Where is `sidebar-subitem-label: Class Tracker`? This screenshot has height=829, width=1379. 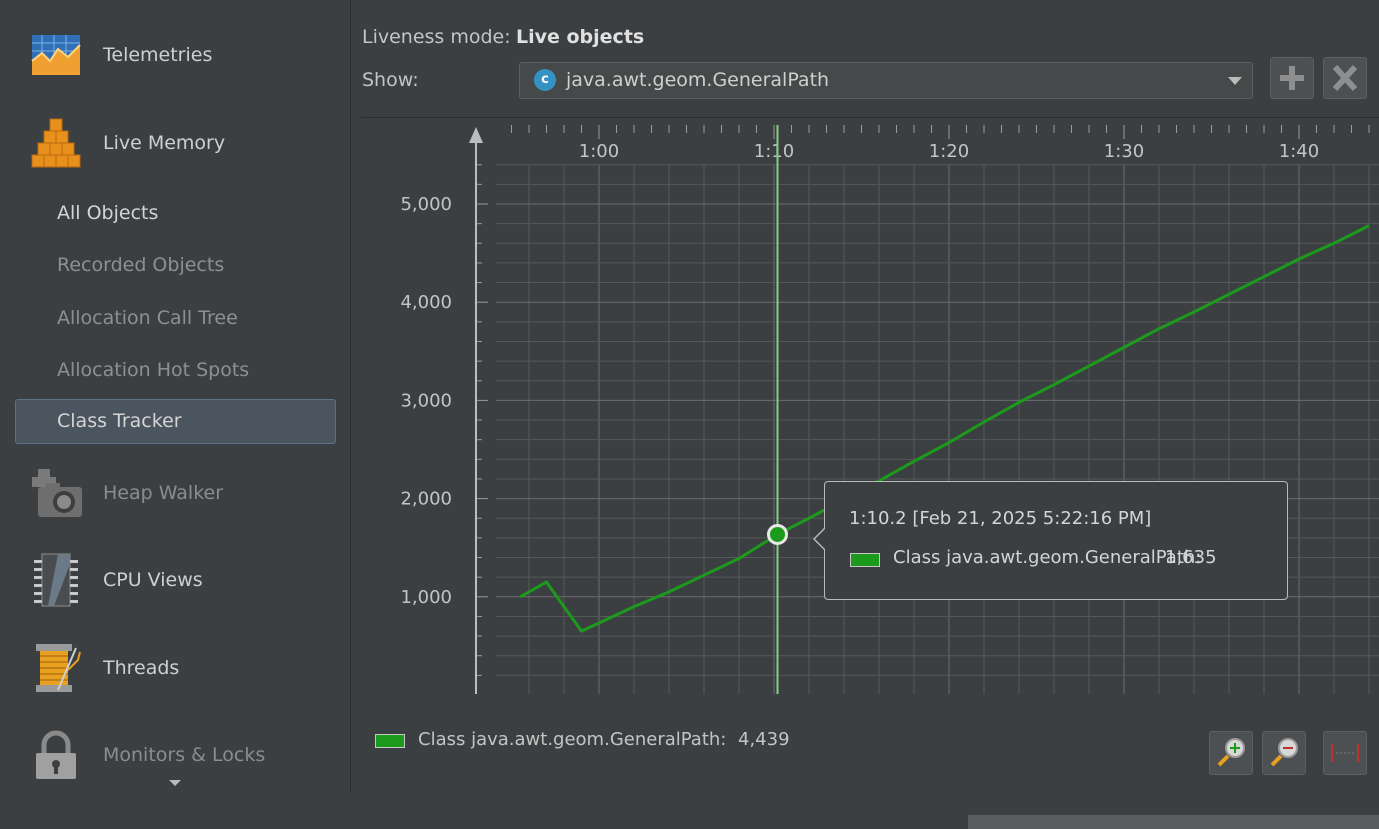 sidebar-subitem-label: Class Tracker is located at coordinates (119, 421).